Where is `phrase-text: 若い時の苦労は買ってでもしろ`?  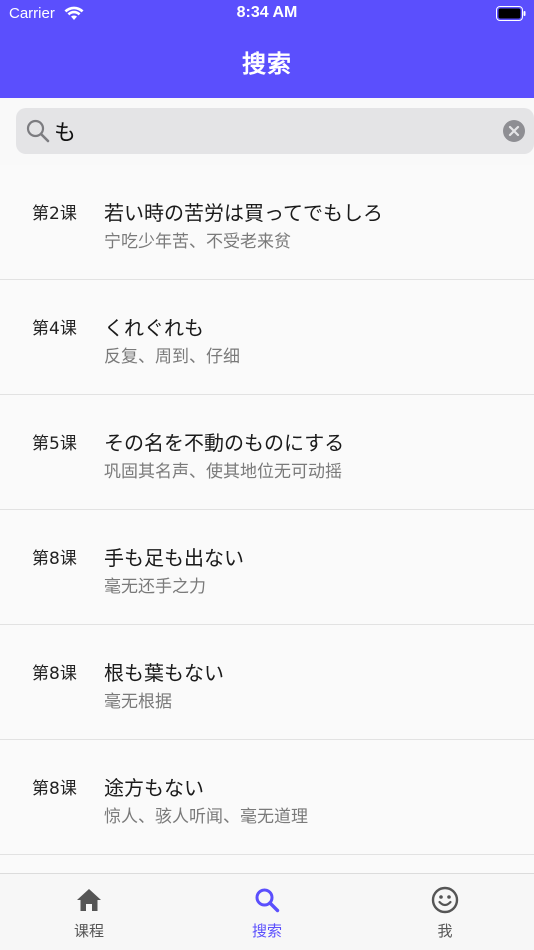 phrase-text: 若い時の苦労は買ってでもしろ is located at coordinates (243, 213).